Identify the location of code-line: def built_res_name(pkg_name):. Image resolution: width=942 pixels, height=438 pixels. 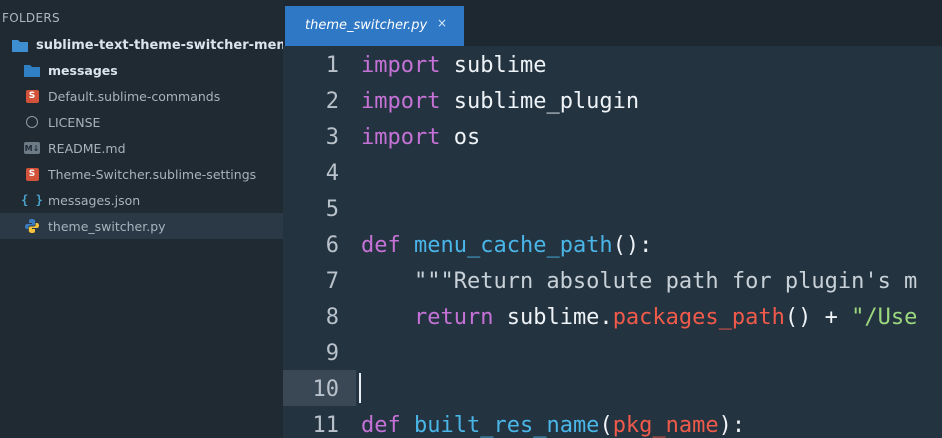
(553, 423).